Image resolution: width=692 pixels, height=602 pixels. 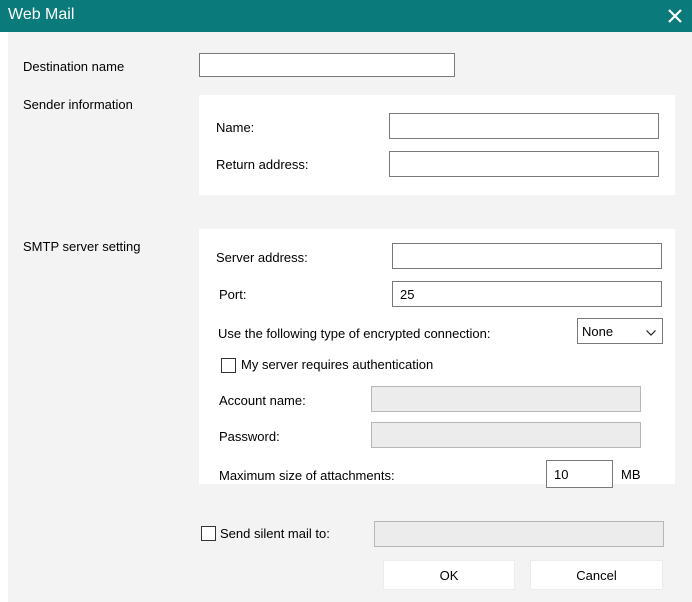 I want to click on window-border, so click(x=4, y=317).